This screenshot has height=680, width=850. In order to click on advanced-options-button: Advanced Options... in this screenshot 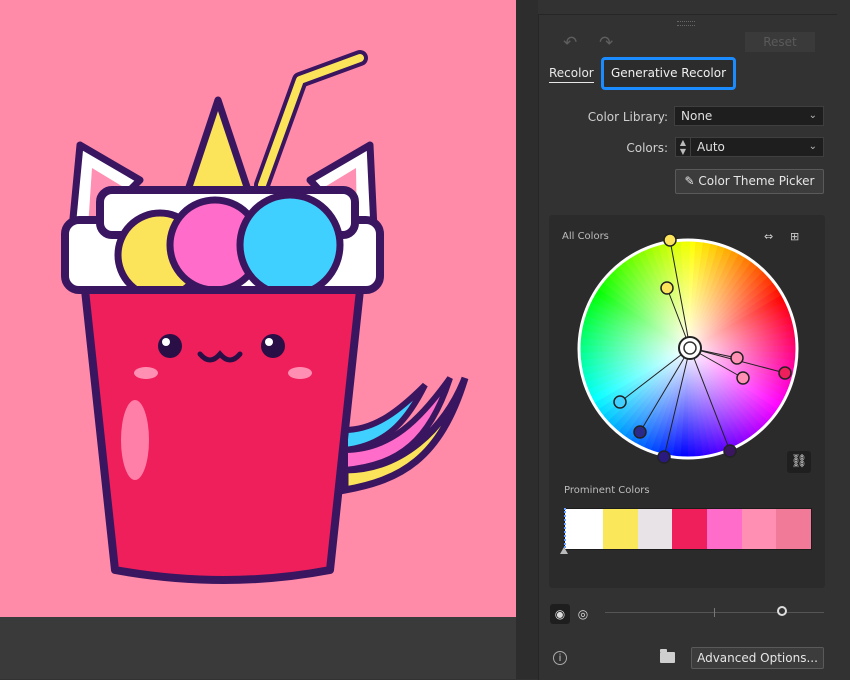, I will do `click(757, 658)`.